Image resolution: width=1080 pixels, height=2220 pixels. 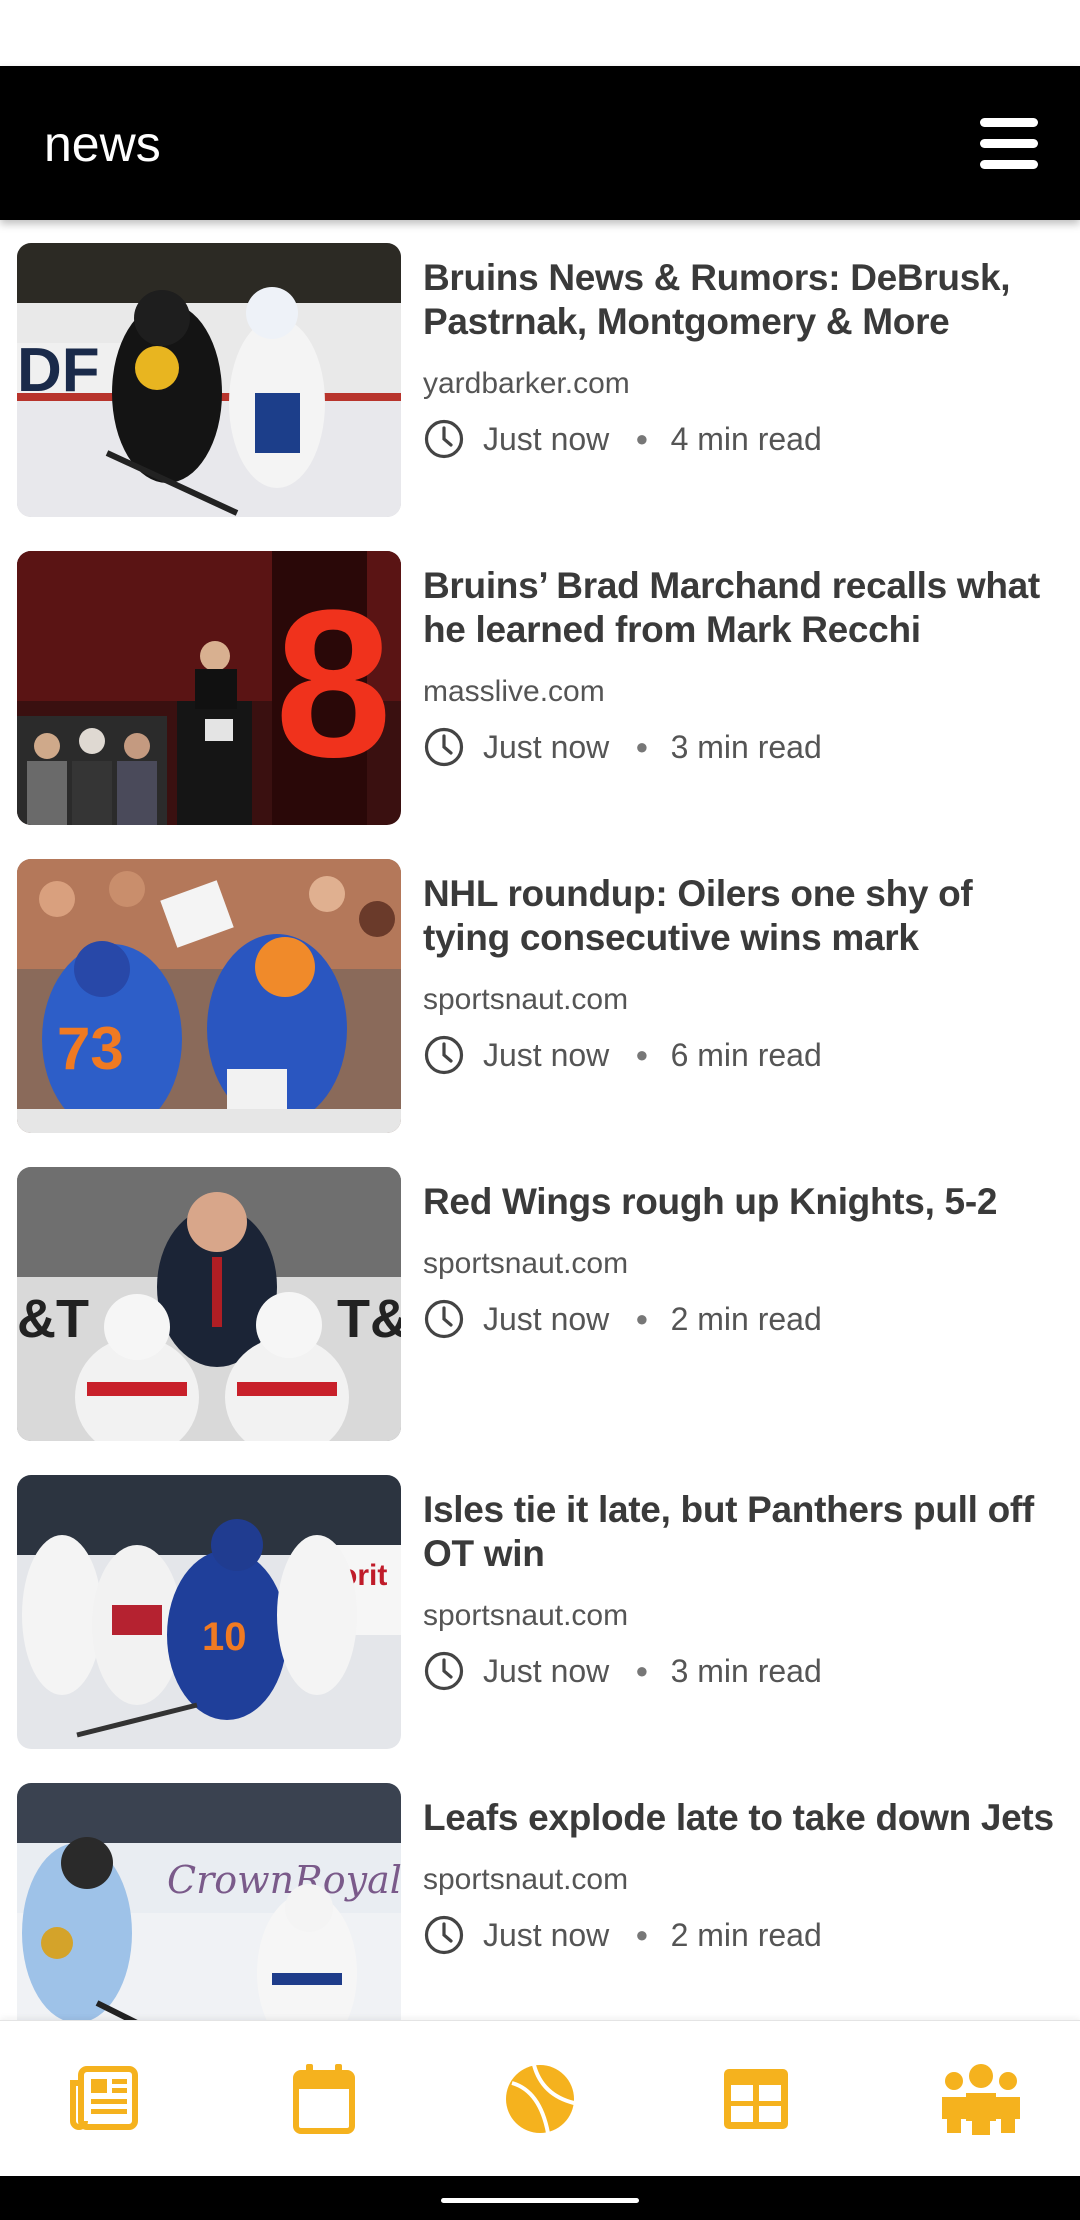 I want to click on article-thumbnail: CrownRoyal, so click(x=209, y=1901).